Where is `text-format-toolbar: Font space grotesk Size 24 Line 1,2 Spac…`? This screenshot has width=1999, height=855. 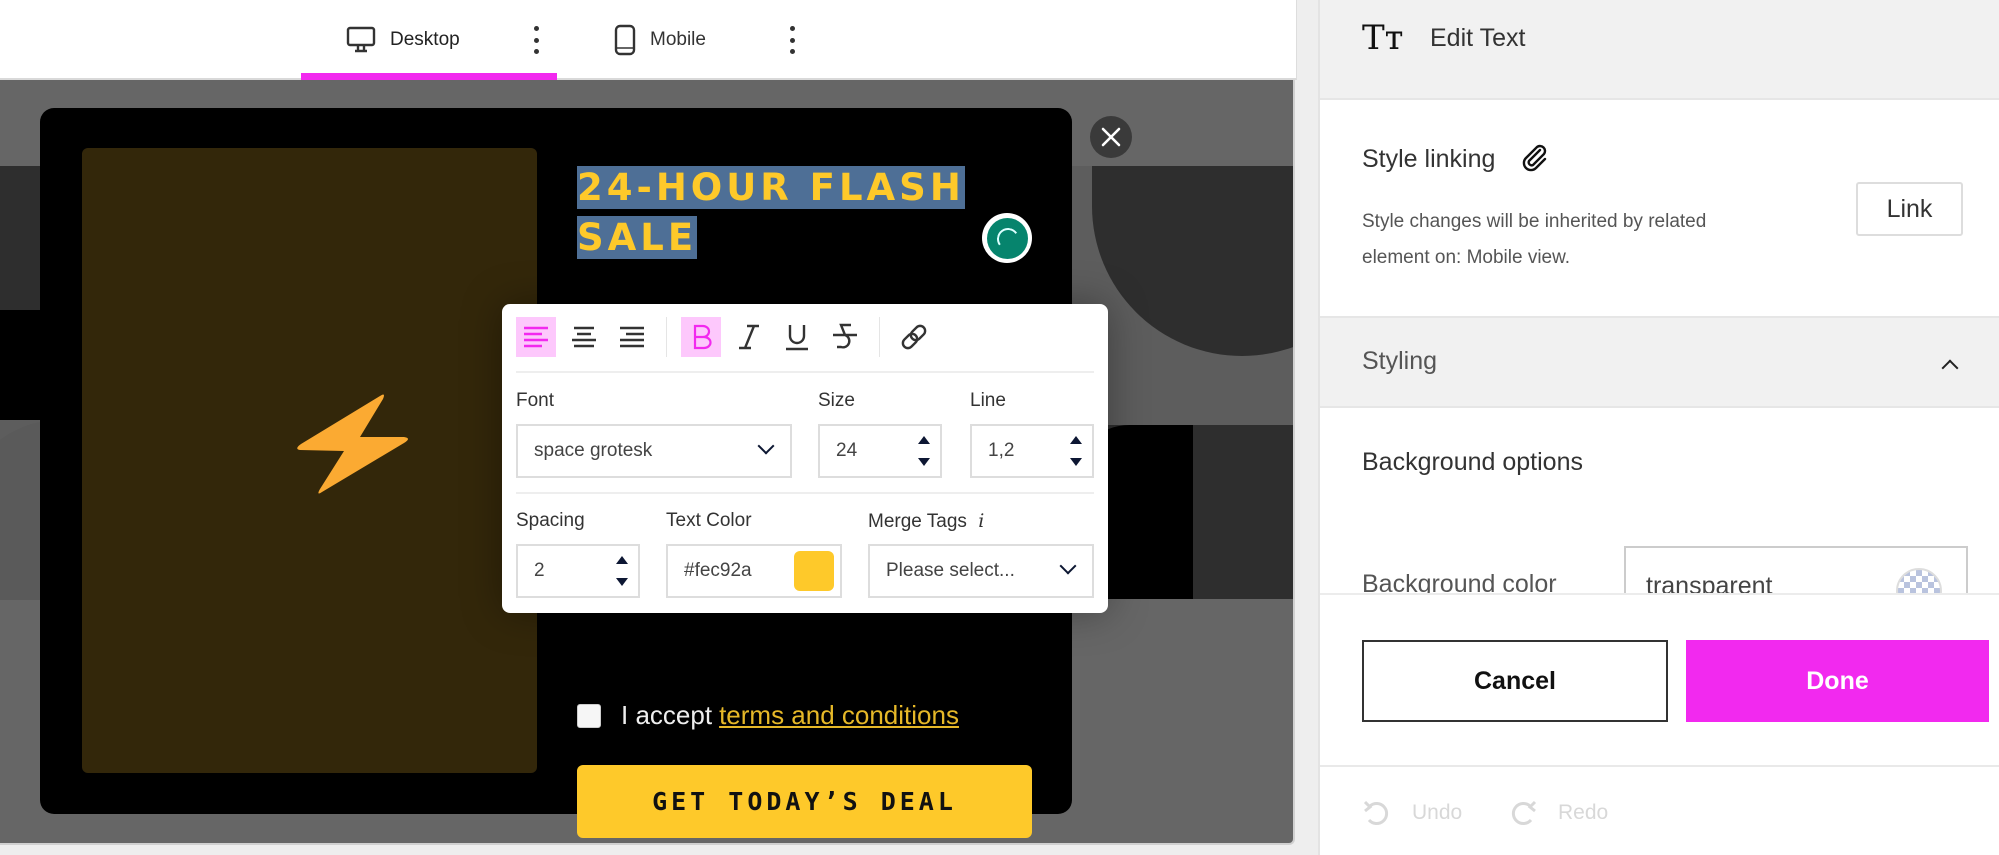 text-format-toolbar: Font space grotesk Size 24 Line 1,2 Spac… is located at coordinates (805, 458).